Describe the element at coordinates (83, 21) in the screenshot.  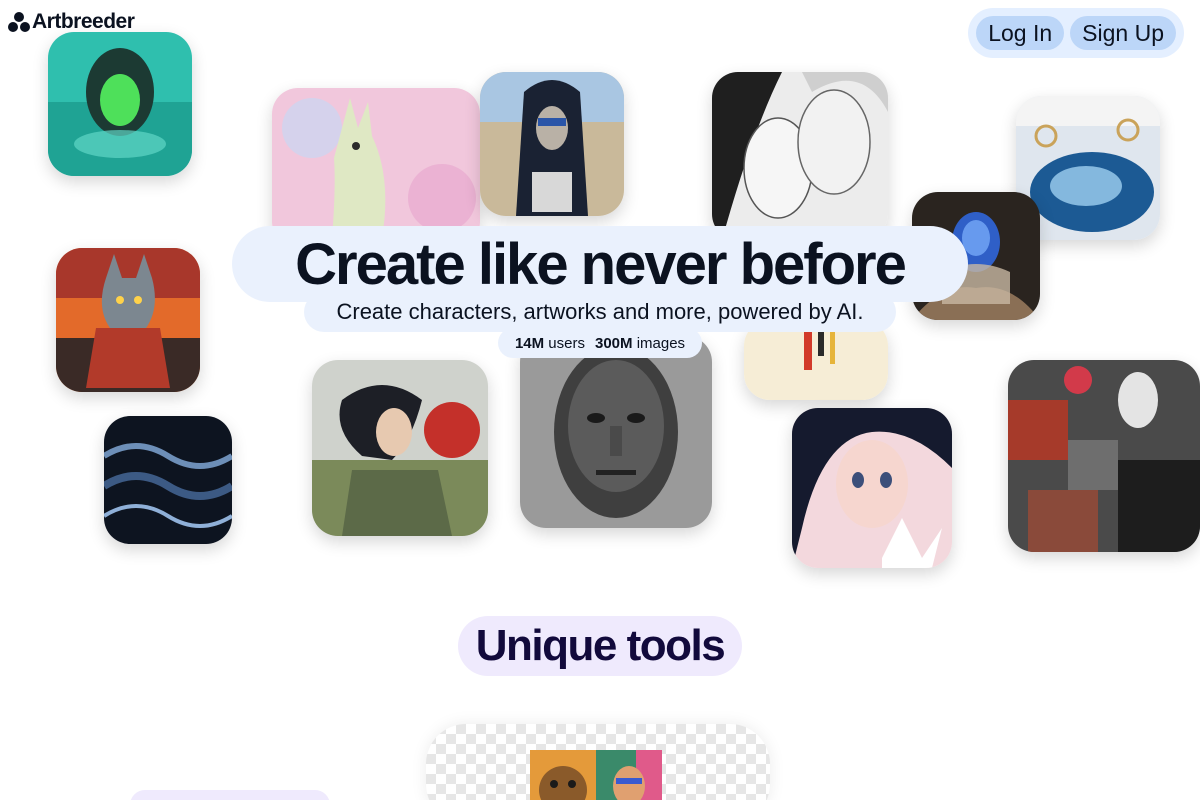
I see `logo-text: Artbreeder` at that location.